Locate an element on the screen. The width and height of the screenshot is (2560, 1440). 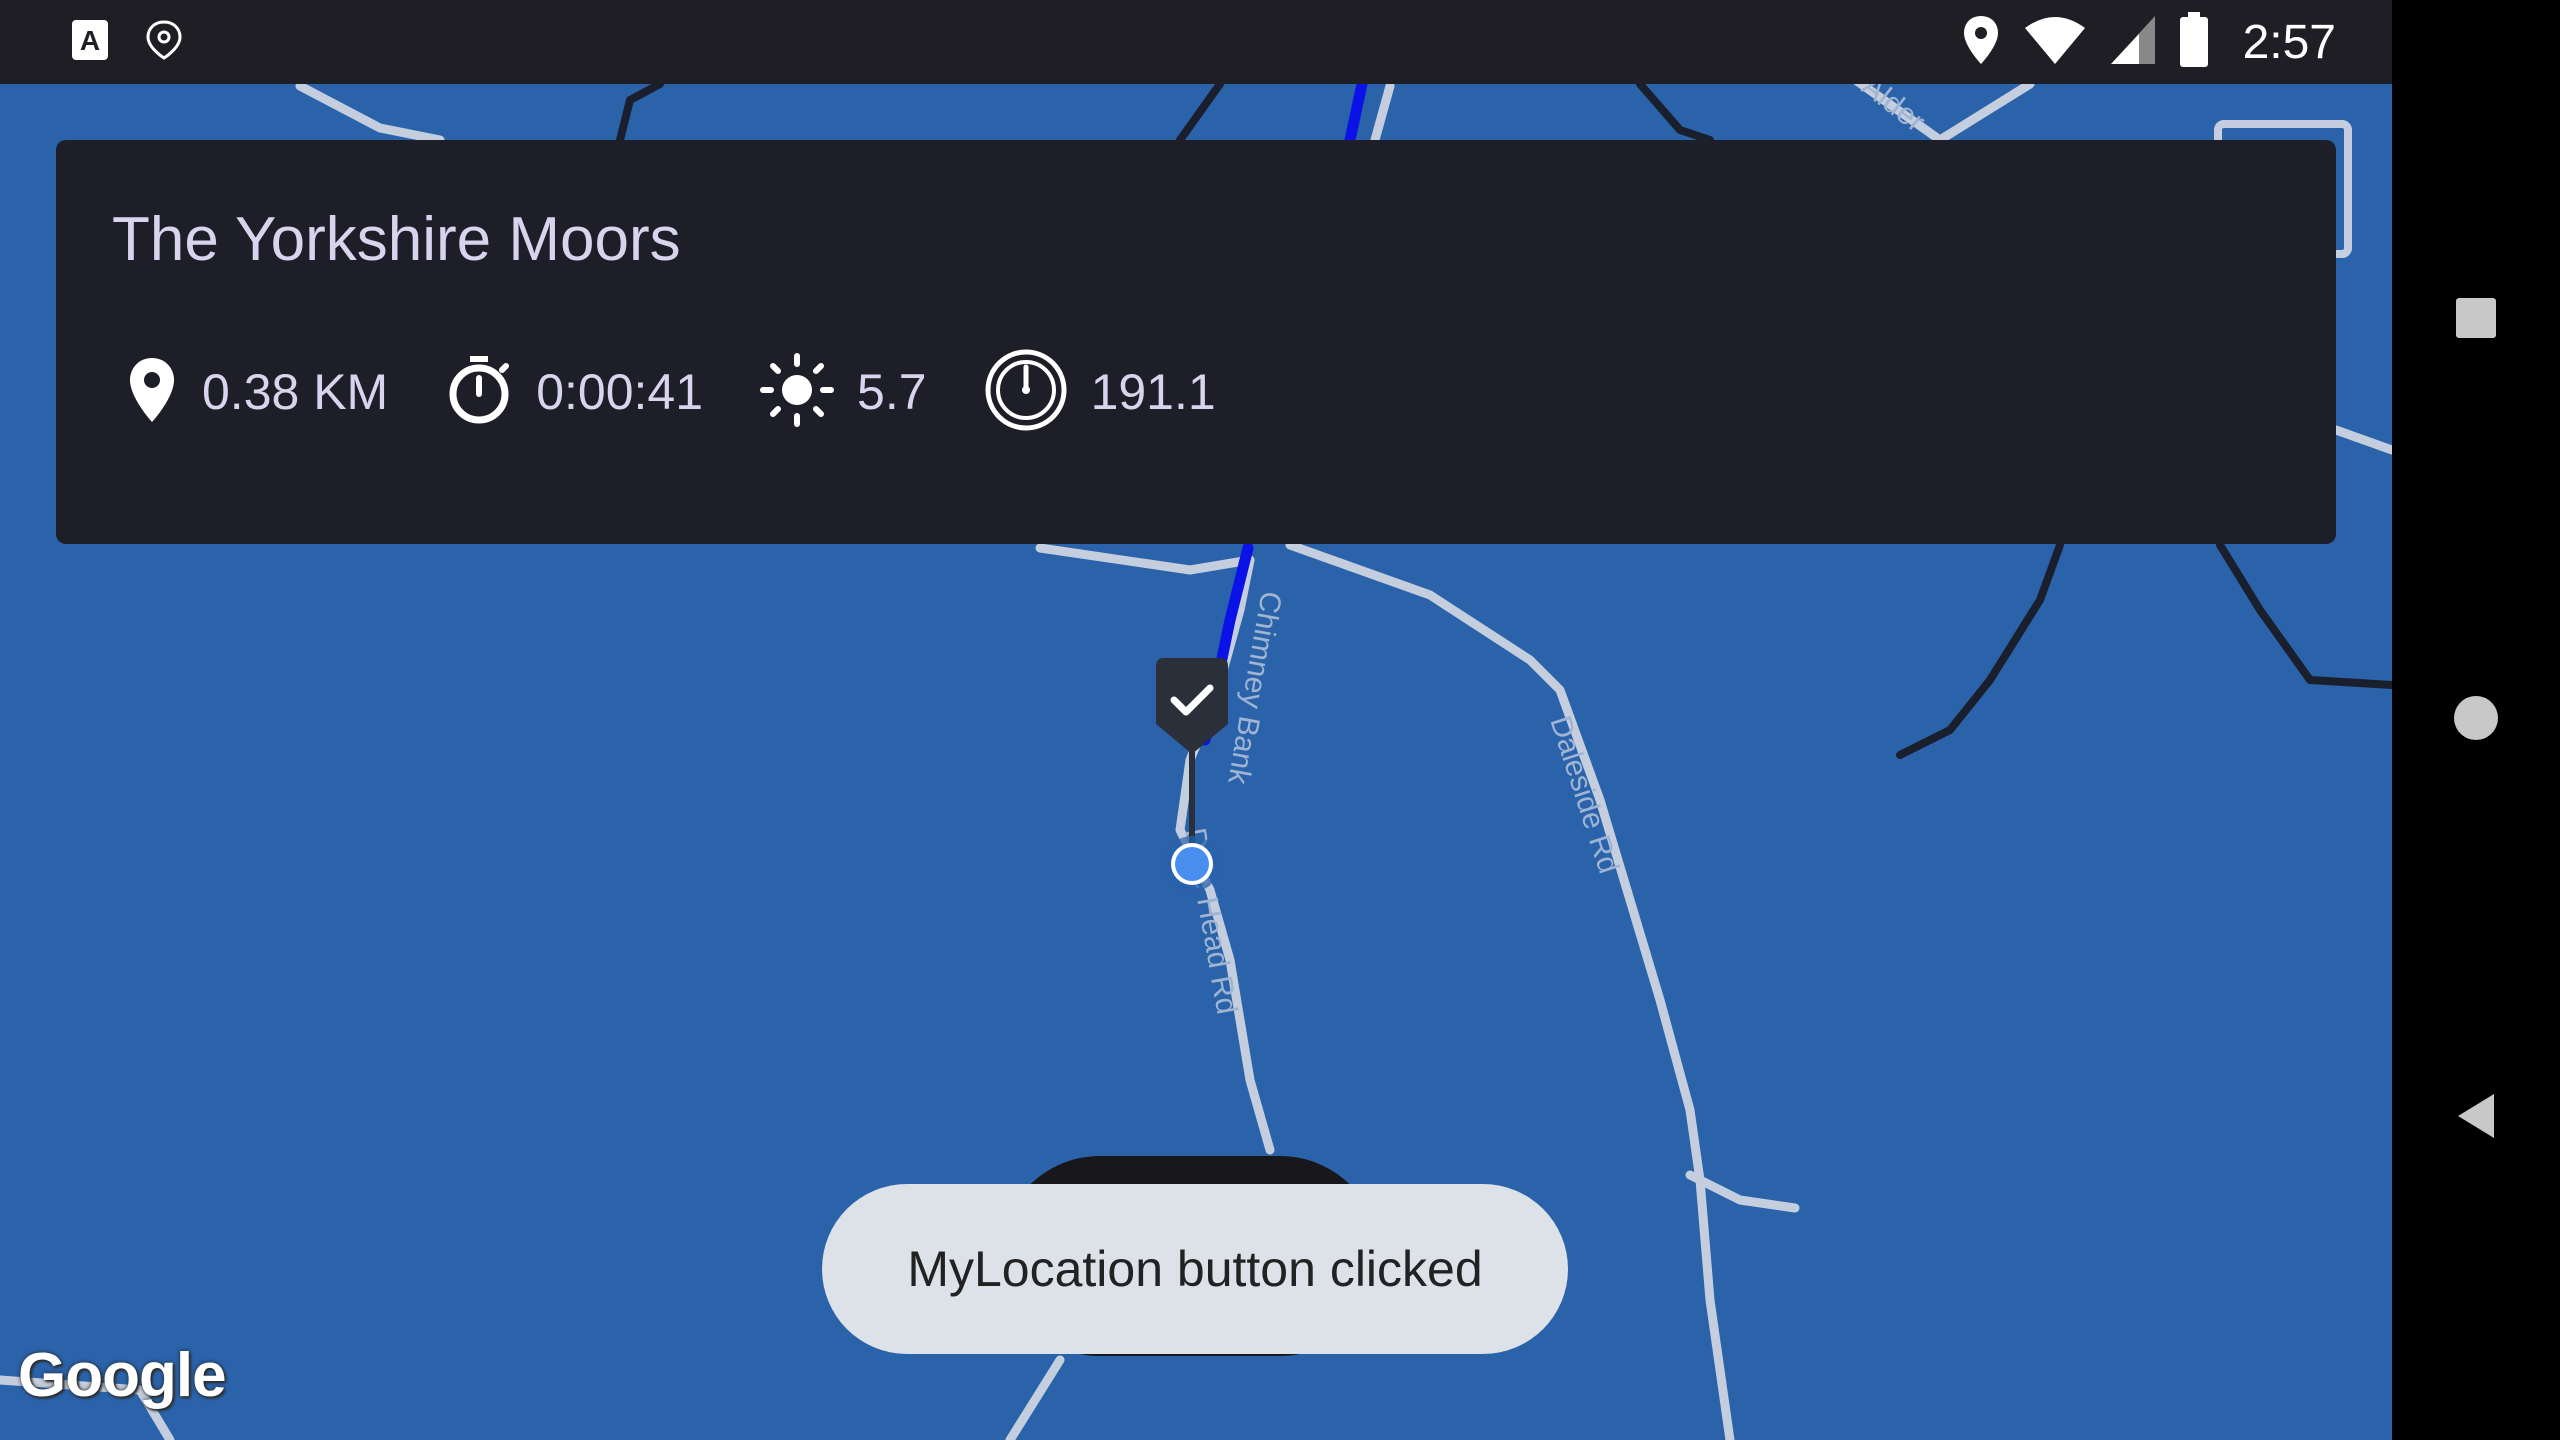
battery-icon is located at coordinates (2194, 42).